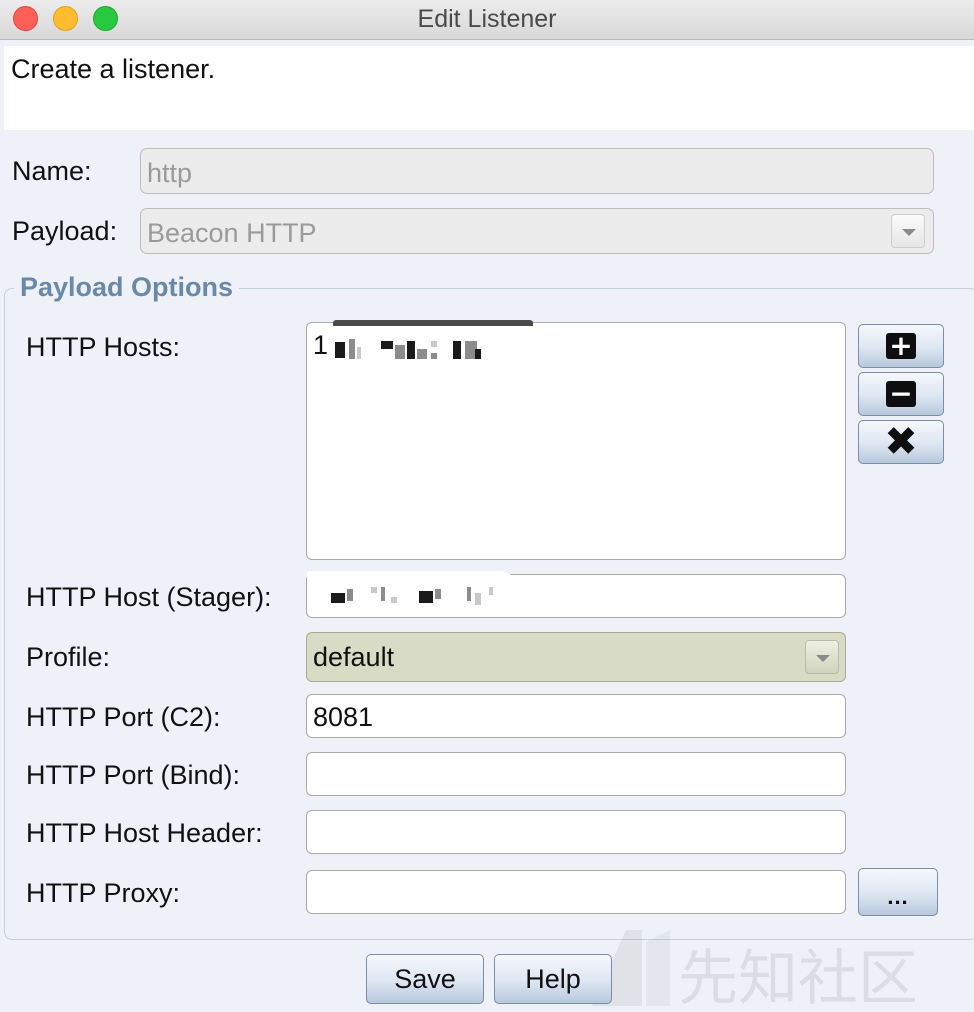  Describe the element at coordinates (127, 287) in the screenshot. I see `payload-options-title: Payload Options` at that location.